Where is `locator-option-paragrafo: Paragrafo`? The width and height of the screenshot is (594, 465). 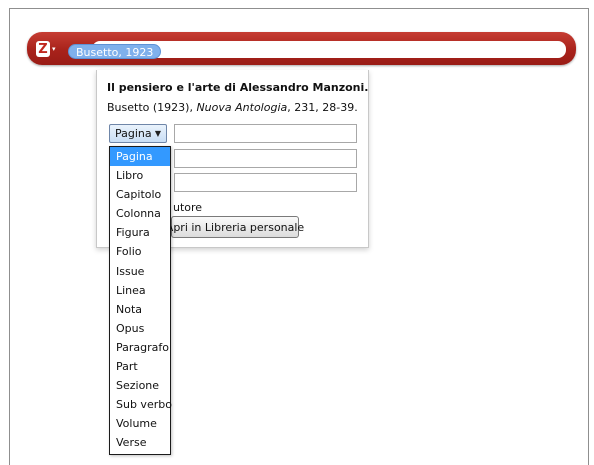
locator-option-paragrafo: Paragrafo is located at coordinates (140, 347).